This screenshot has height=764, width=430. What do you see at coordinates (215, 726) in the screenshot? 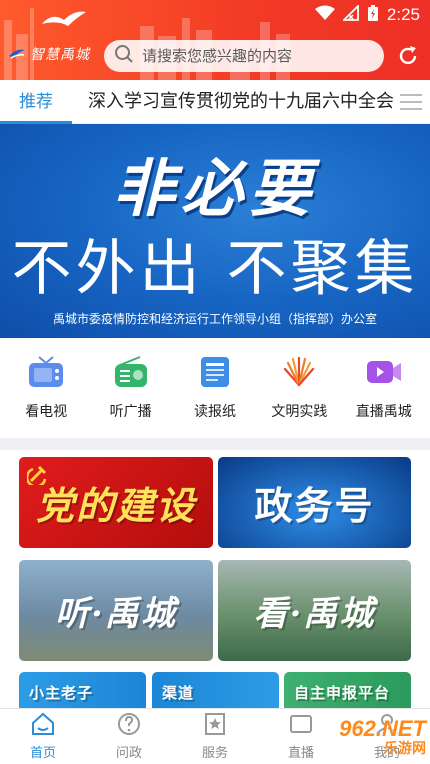
I see `star-bookmark-icon` at bounding box center [215, 726].